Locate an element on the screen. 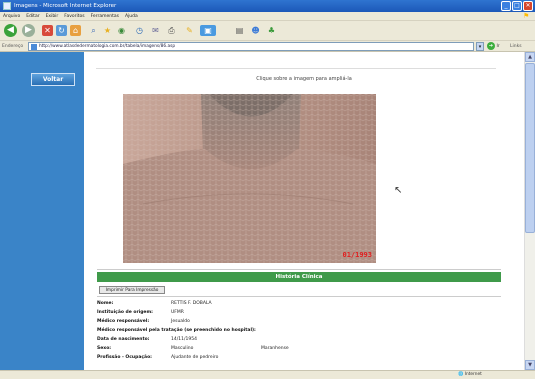 The height and width of the screenshot is (379, 535). info-extra: Maranhense is located at coordinates (275, 348).